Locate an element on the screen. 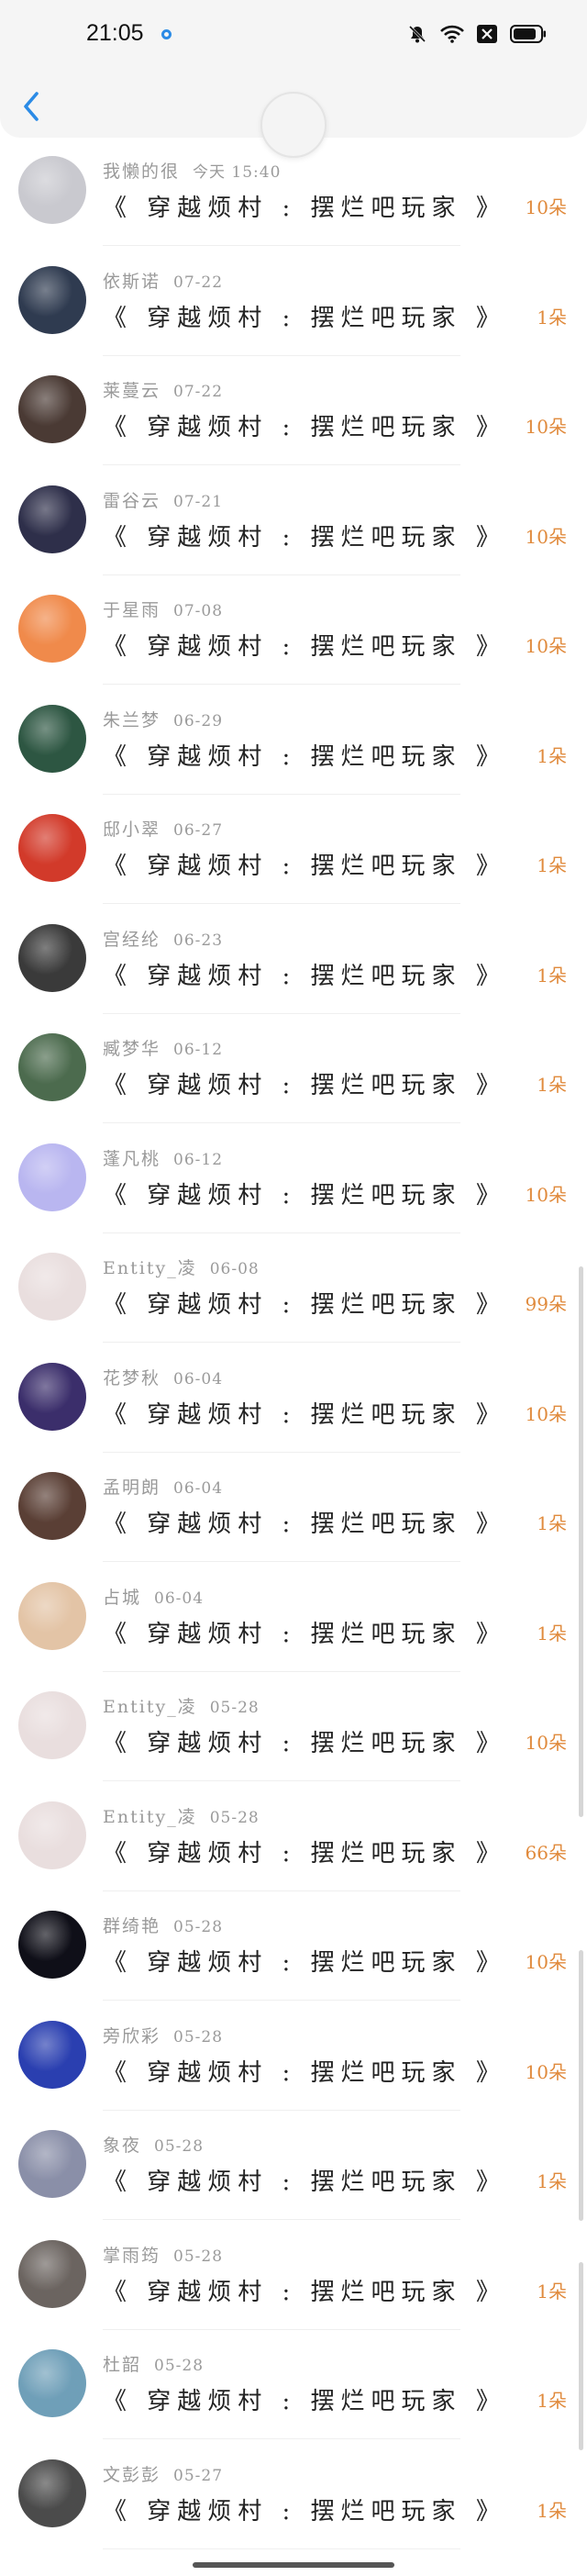 The height and width of the screenshot is (2576, 587). sender-name: 孟明朗 is located at coordinates (132, 1488).